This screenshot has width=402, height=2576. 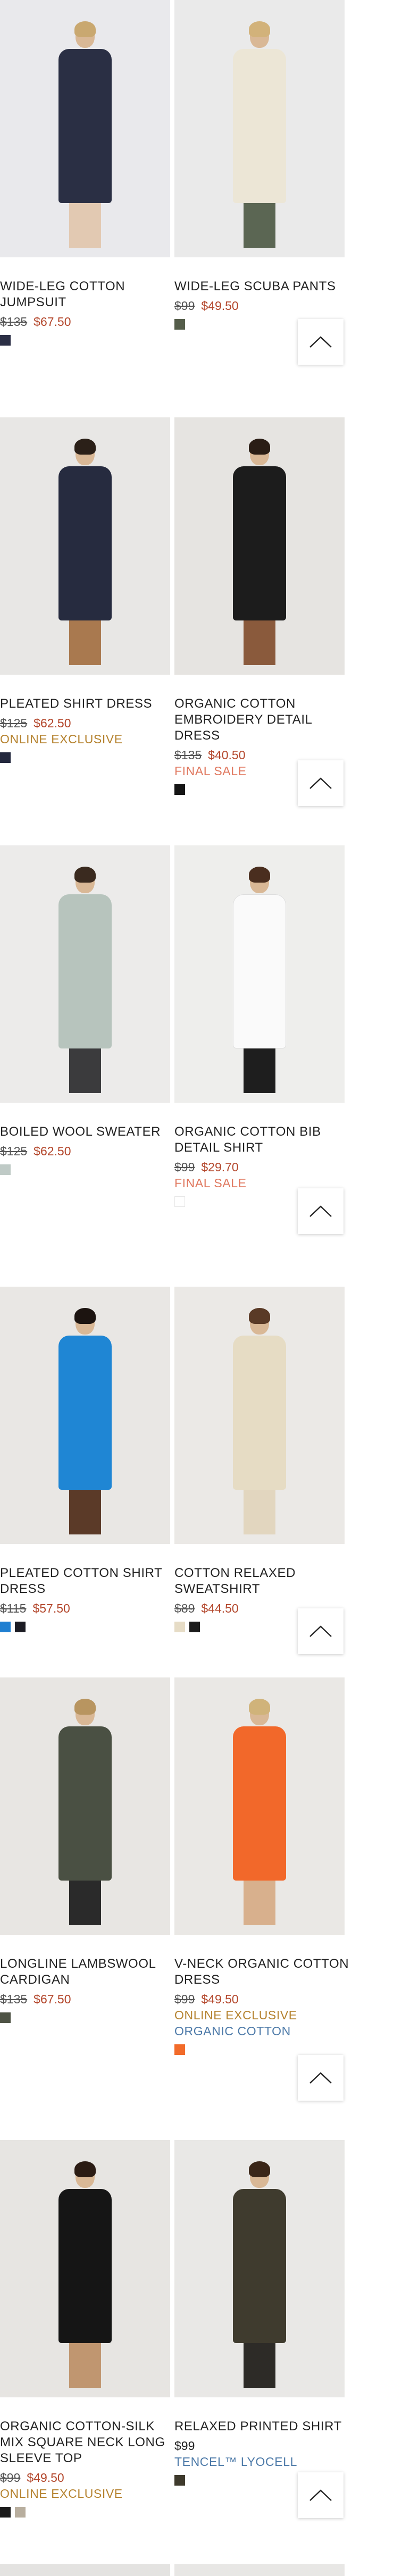 I want to click on original-price: $135, so click(x=188, y=755).